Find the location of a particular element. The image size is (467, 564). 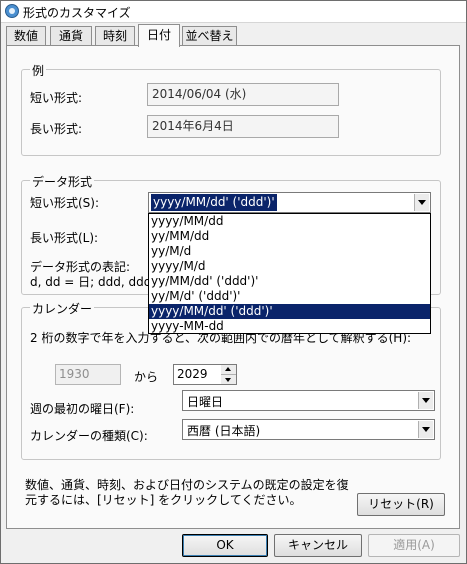

to-year-field: 2029 is located at coordinates (197, 374).